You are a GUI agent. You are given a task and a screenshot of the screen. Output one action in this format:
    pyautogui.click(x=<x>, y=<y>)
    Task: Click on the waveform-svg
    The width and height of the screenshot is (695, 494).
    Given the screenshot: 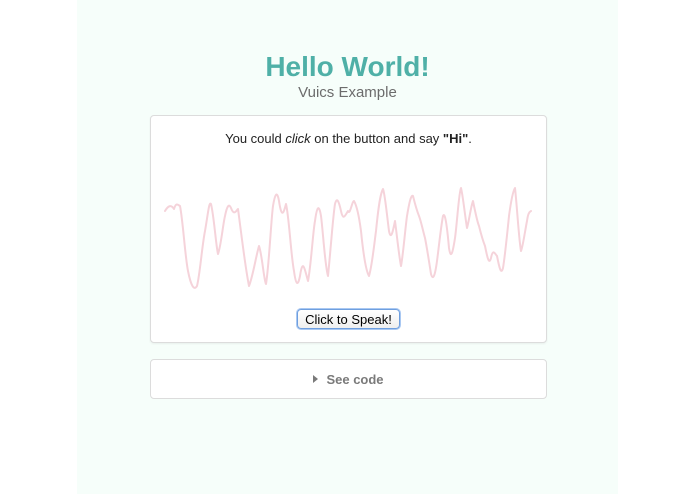 What is the action you would take?
    pyautogui.click(x=348, y=238)
    